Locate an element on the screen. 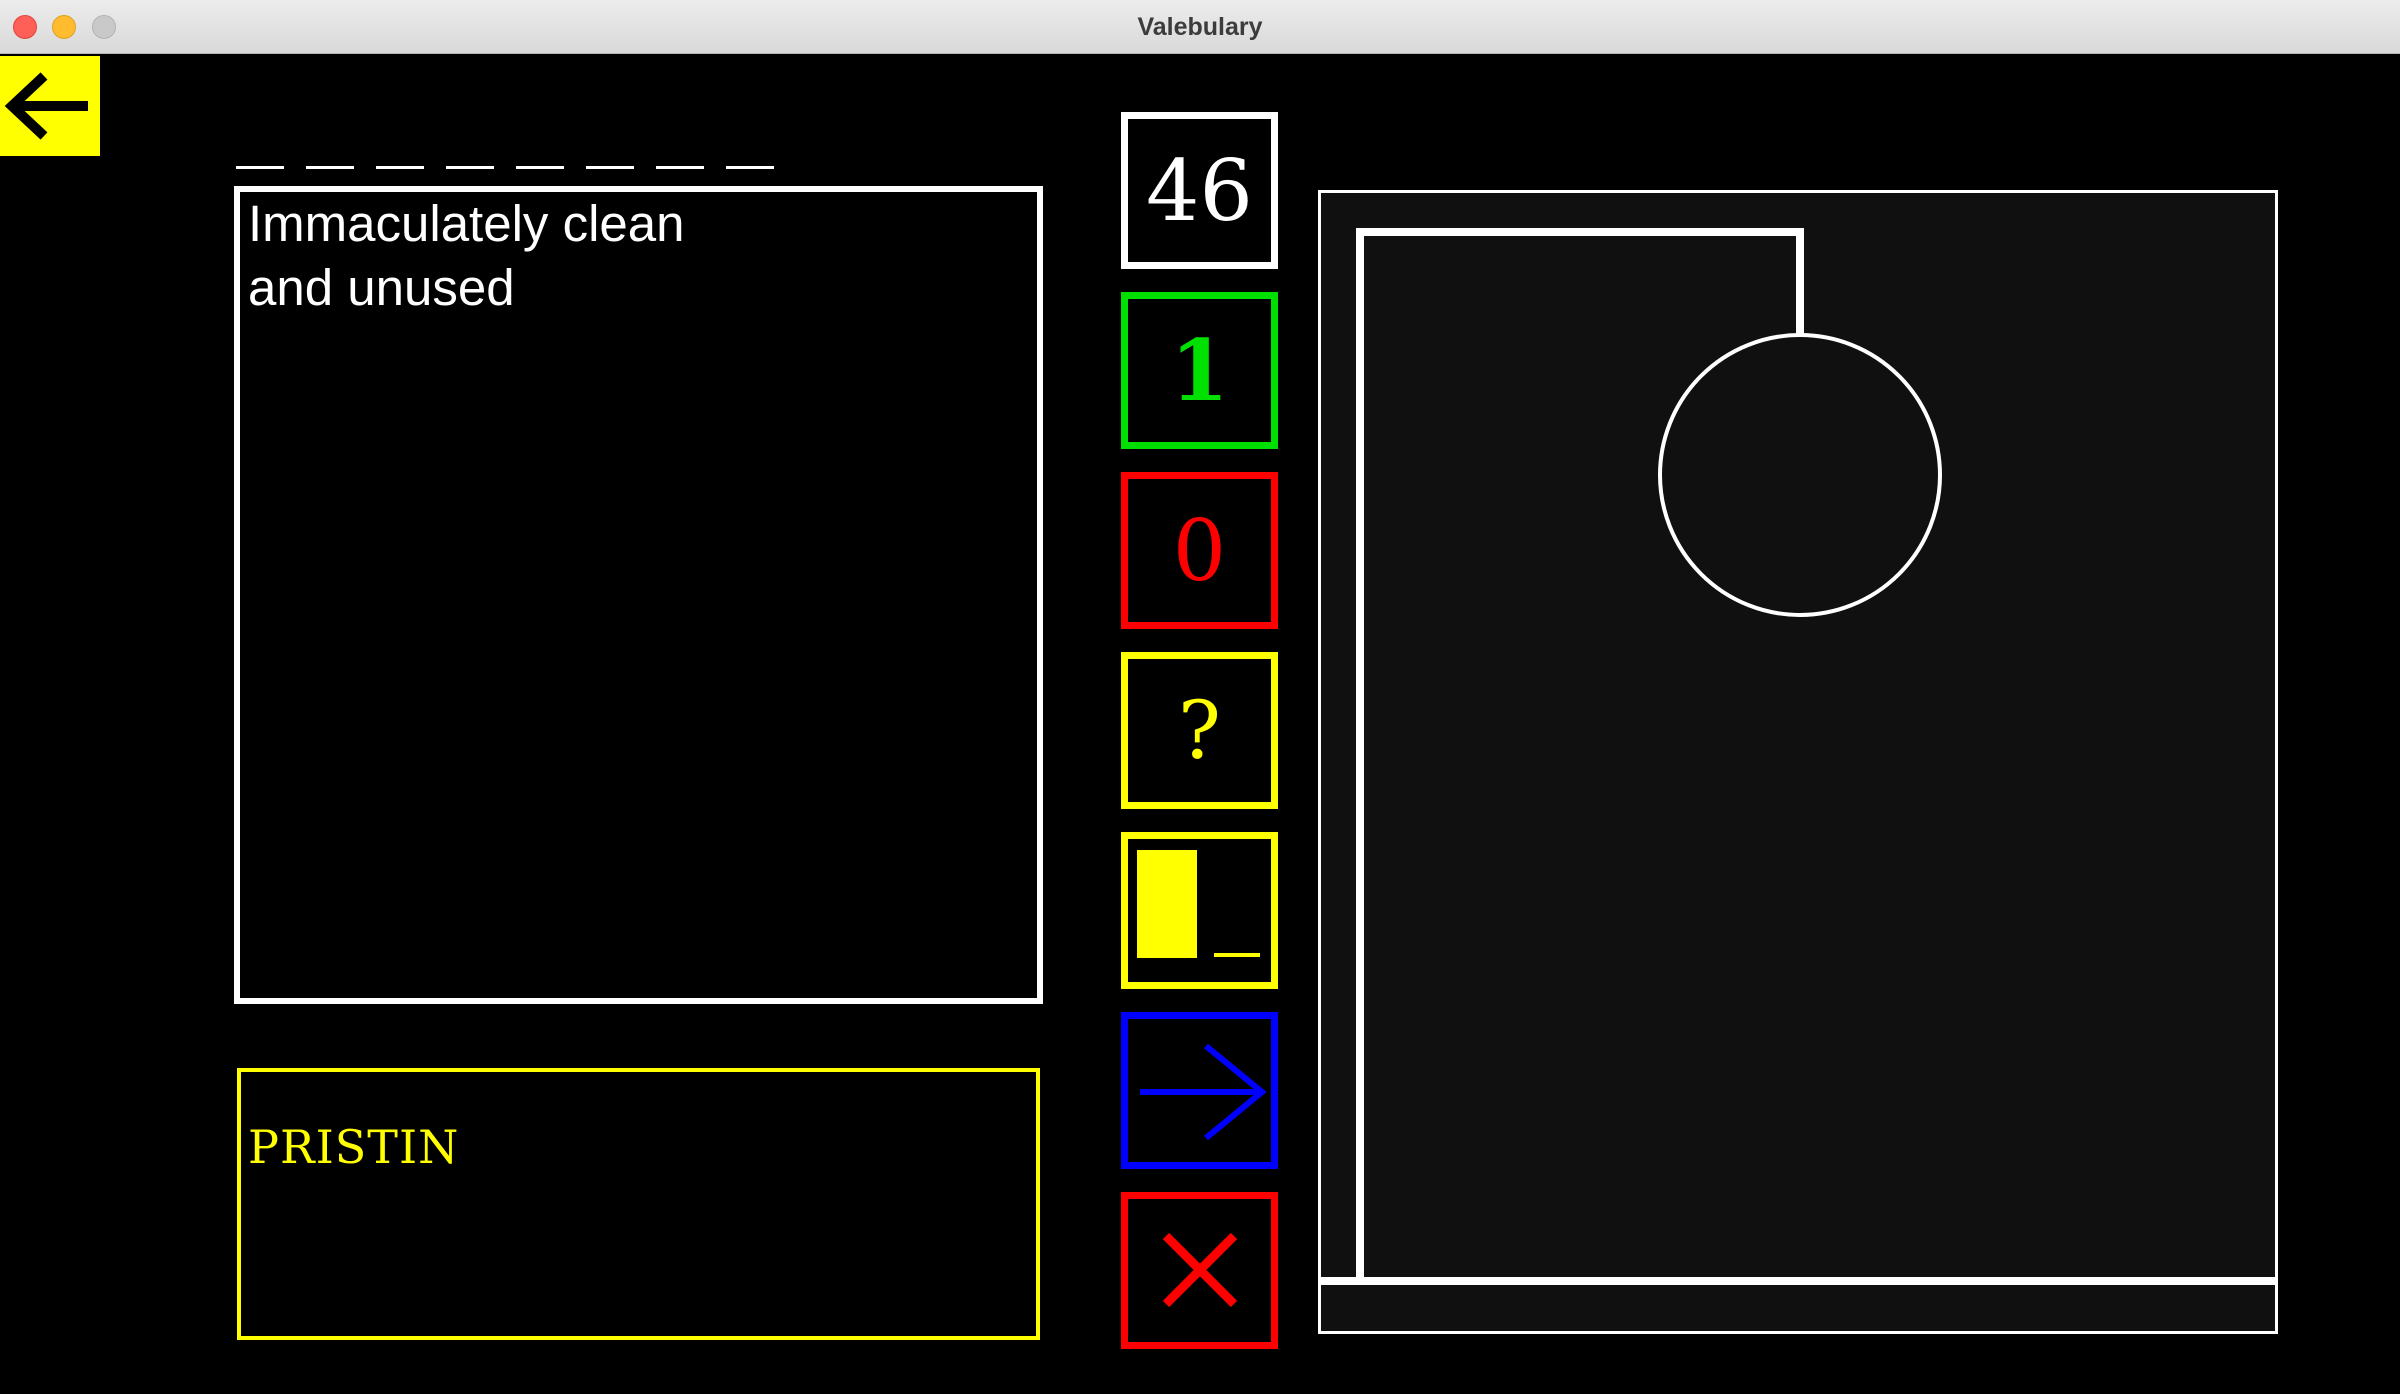  wrong-count: 0 is located at coordinates (1199, 550).